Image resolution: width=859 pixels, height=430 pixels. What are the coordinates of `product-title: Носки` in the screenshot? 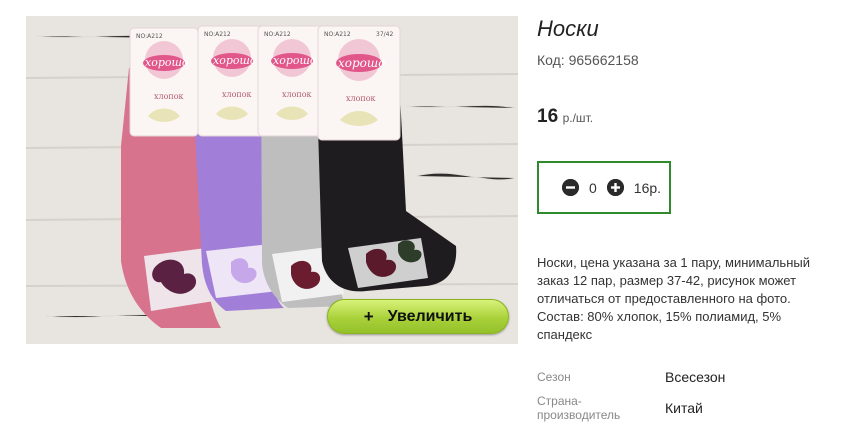 It's located at (568, 28).